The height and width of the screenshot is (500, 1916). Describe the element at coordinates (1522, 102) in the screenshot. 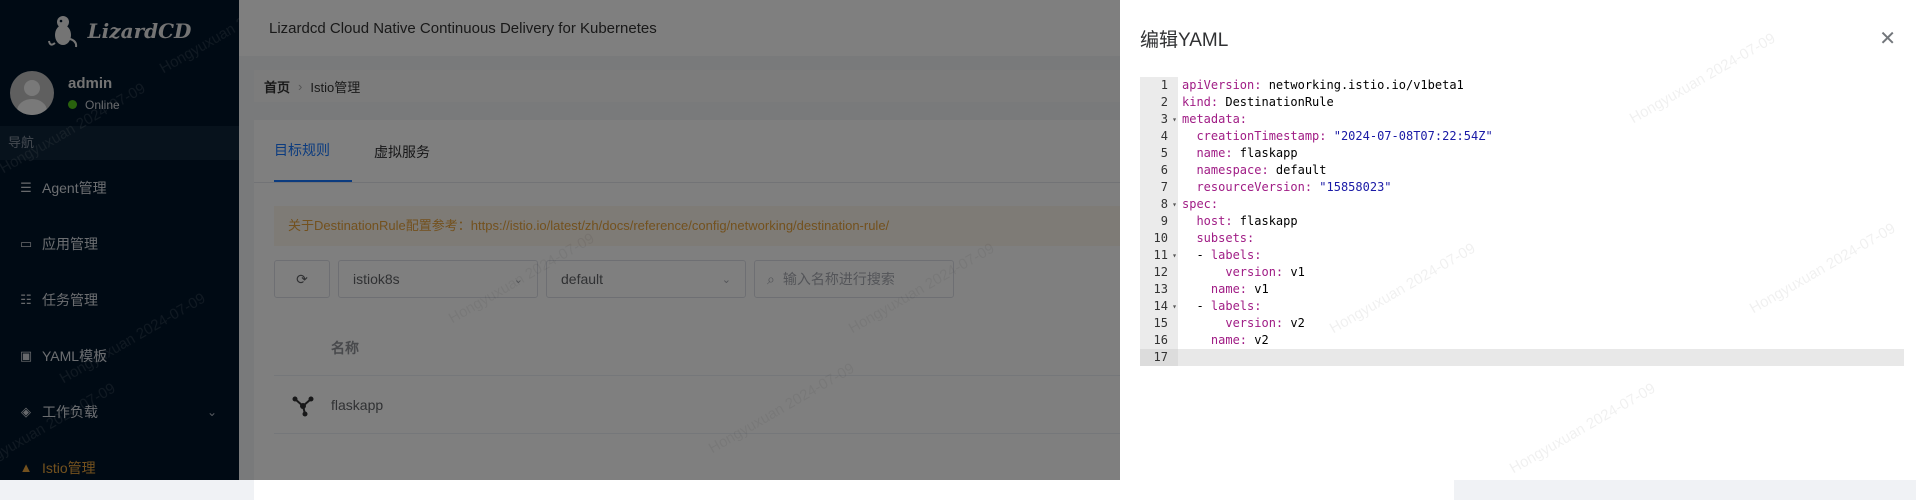

I see `editor-line: 2 kind: DestinationRule` at that location.